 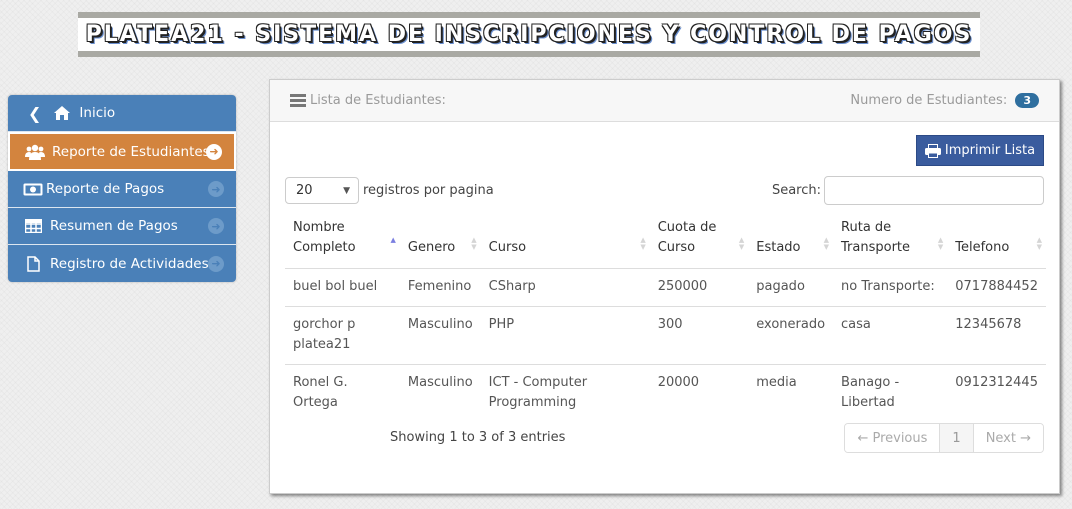 What do you see at coordinates (678, 382) in the screenshot?
I see `table-cell: 20000` at bounding box center [678, 382].